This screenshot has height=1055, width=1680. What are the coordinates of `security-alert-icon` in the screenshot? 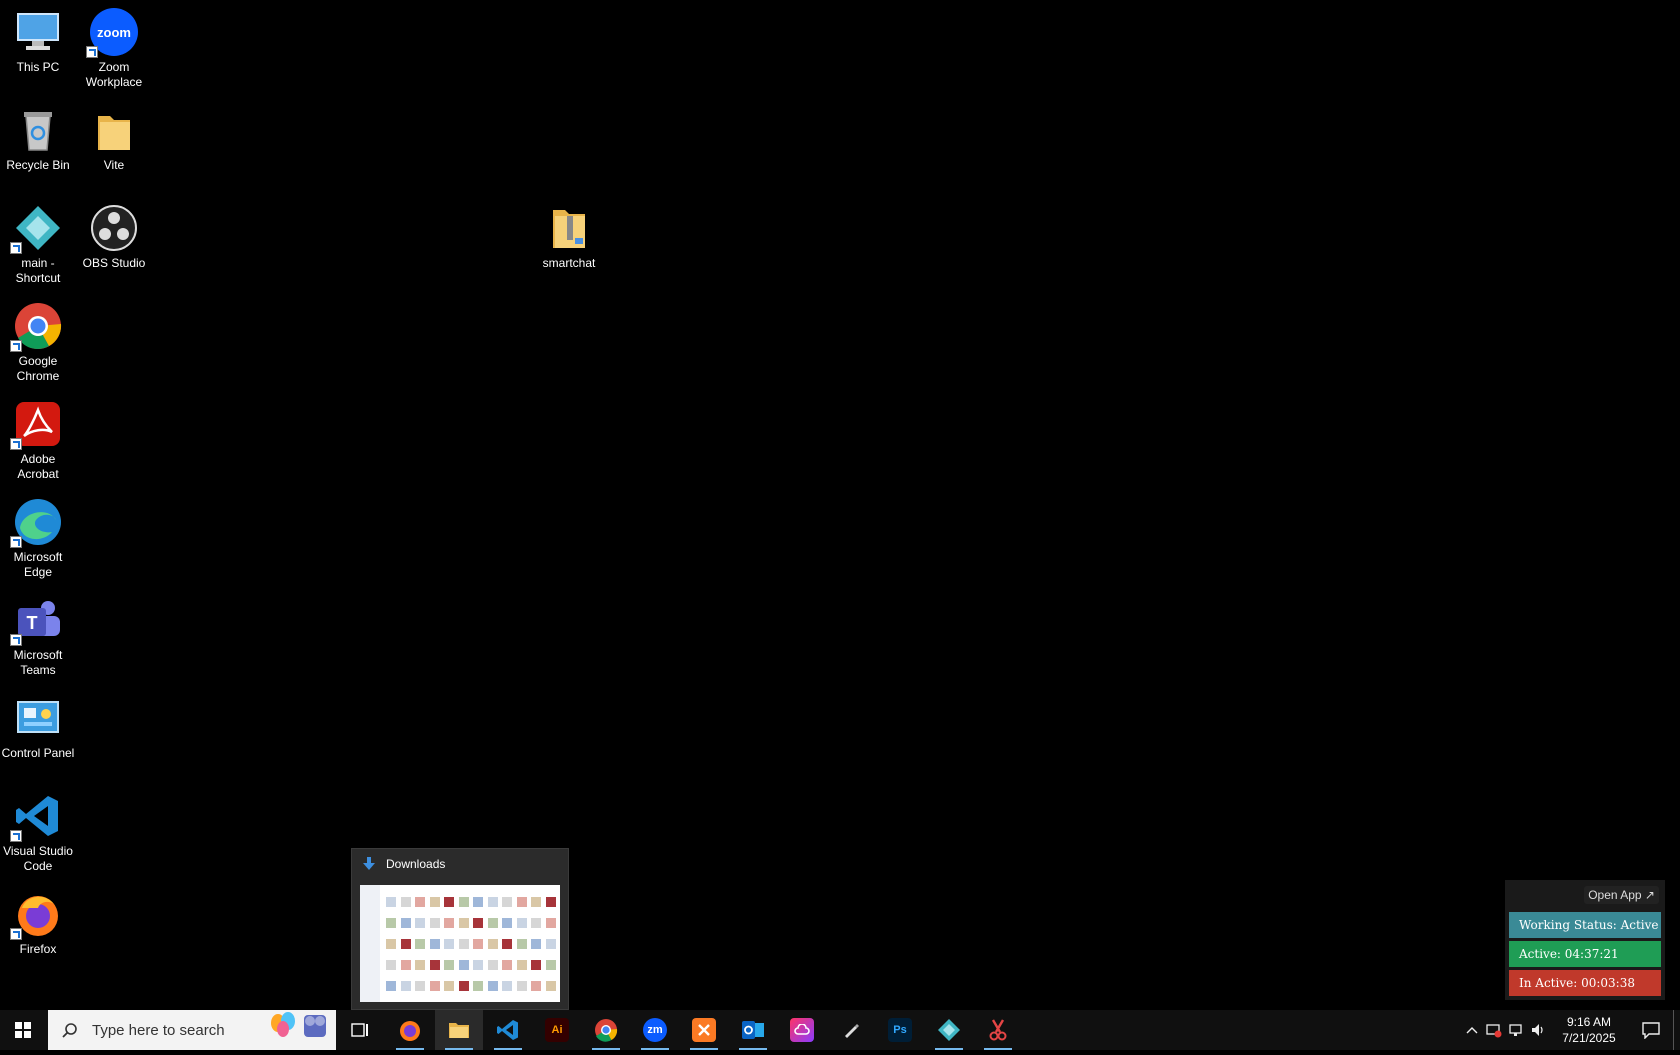 It's located at (1494, 1030).